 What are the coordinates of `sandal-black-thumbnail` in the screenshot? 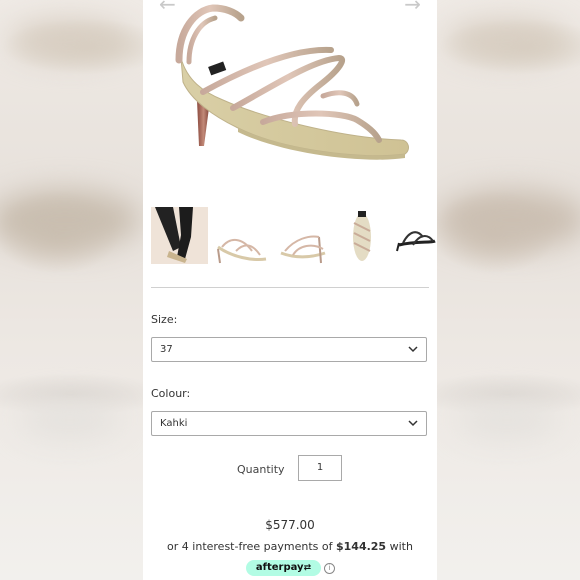 It's located at (416, 235).